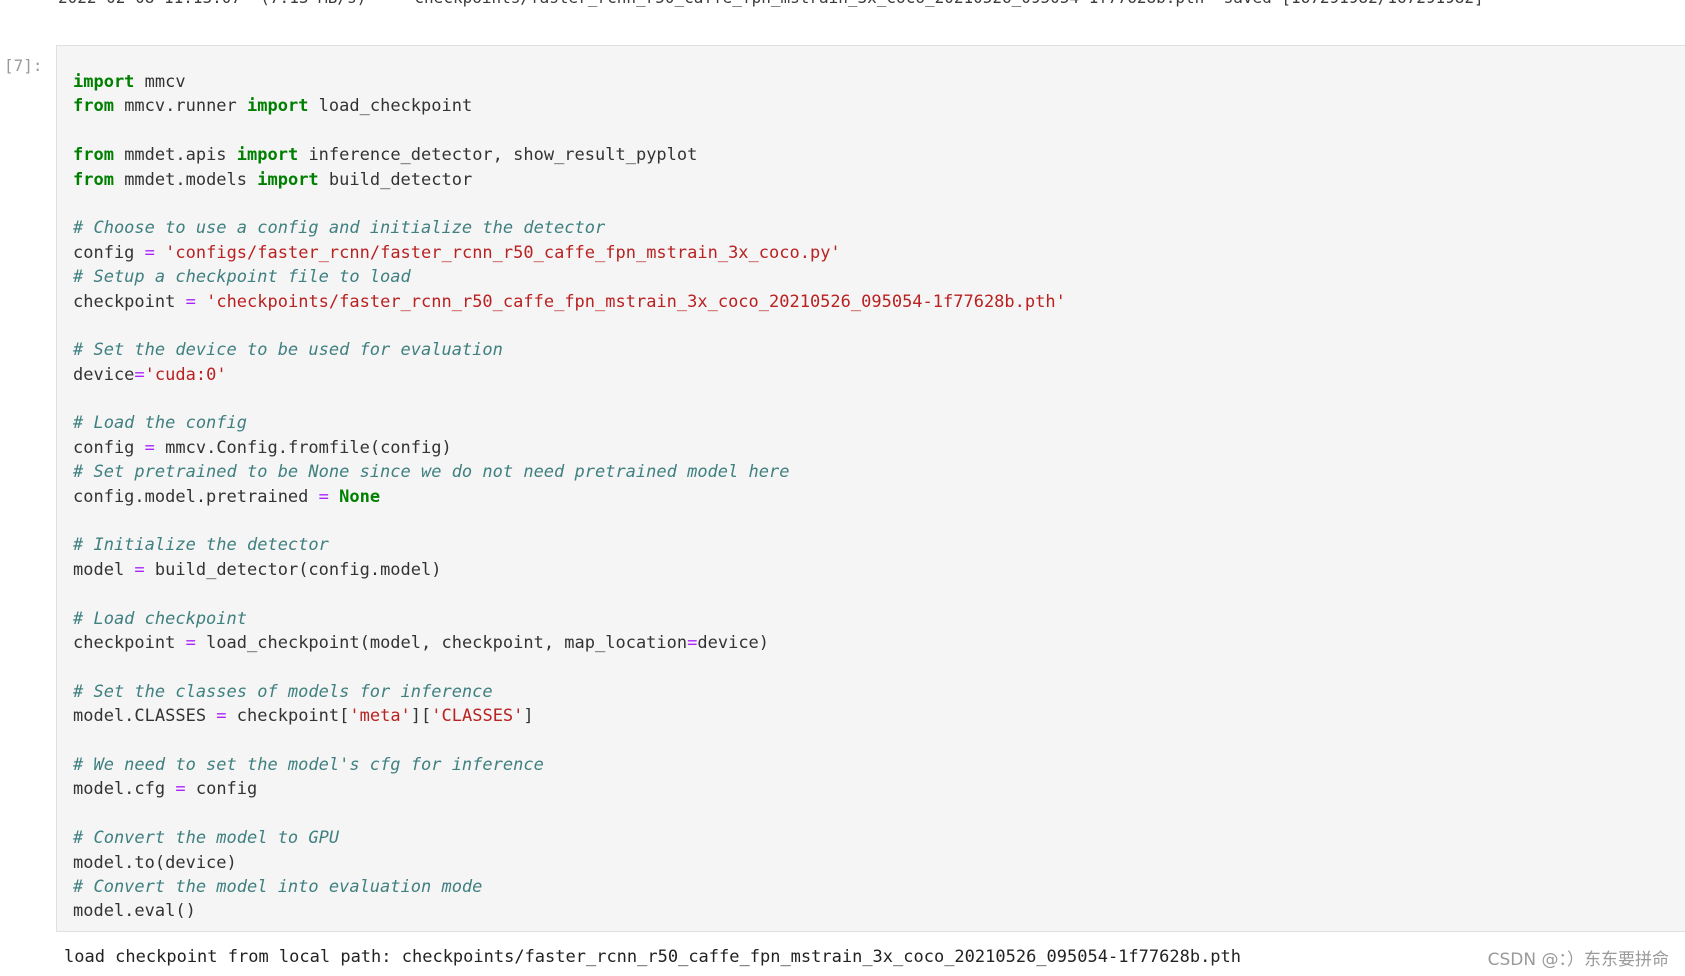 Image resolution: width=1685 pixels, height=976 pixels. I want to click on code-token: config.model.pretrained, so click(196, 496).